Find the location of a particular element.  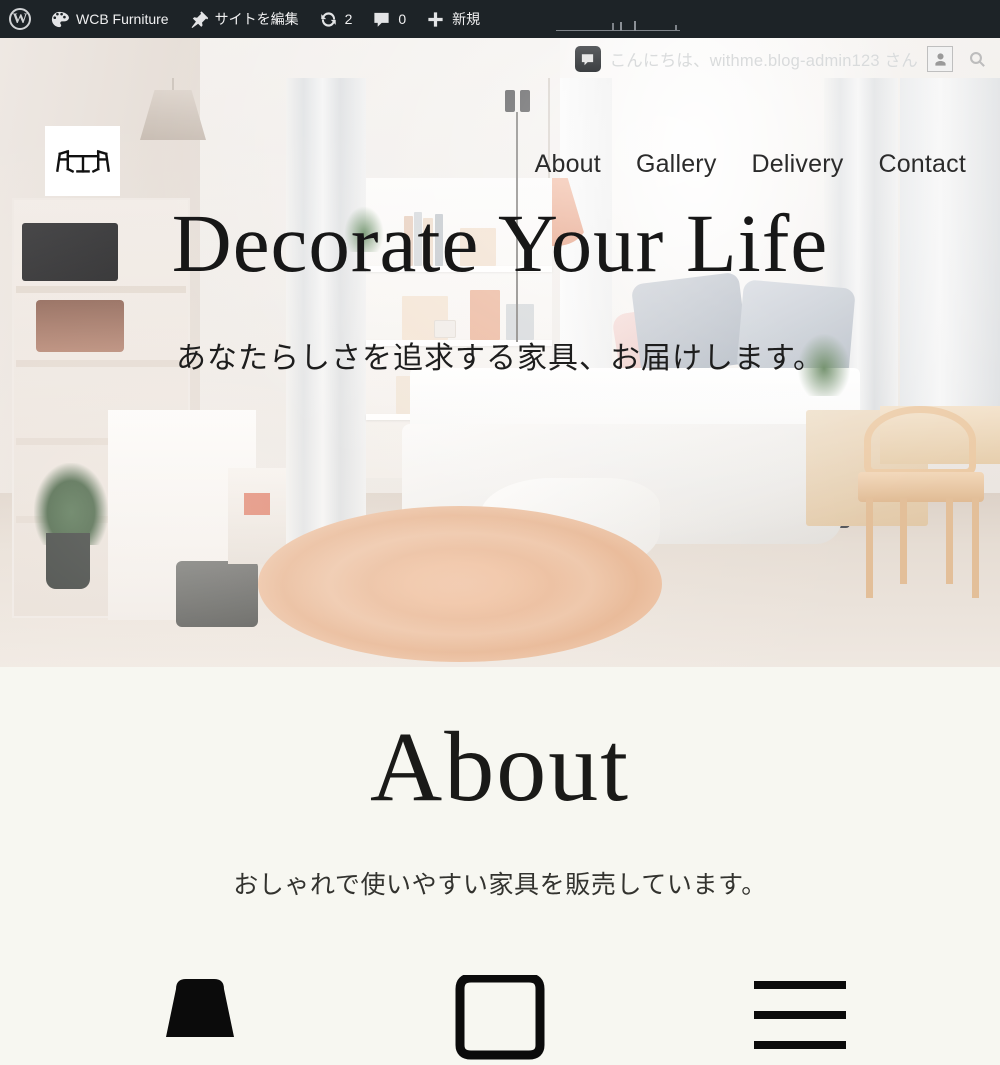

table-and-chairs-icon is located at coordinates (82, 161).